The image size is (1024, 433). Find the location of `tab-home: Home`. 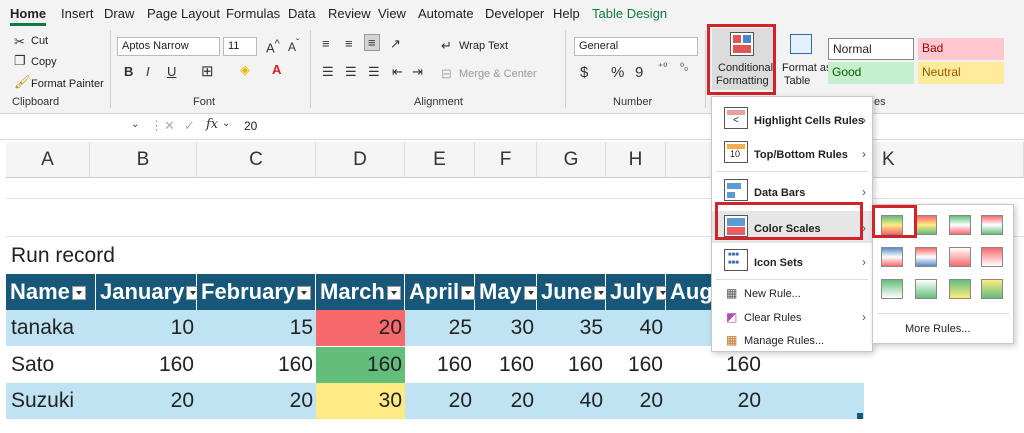

tab-home: Home is located at coordinates (28, 16).